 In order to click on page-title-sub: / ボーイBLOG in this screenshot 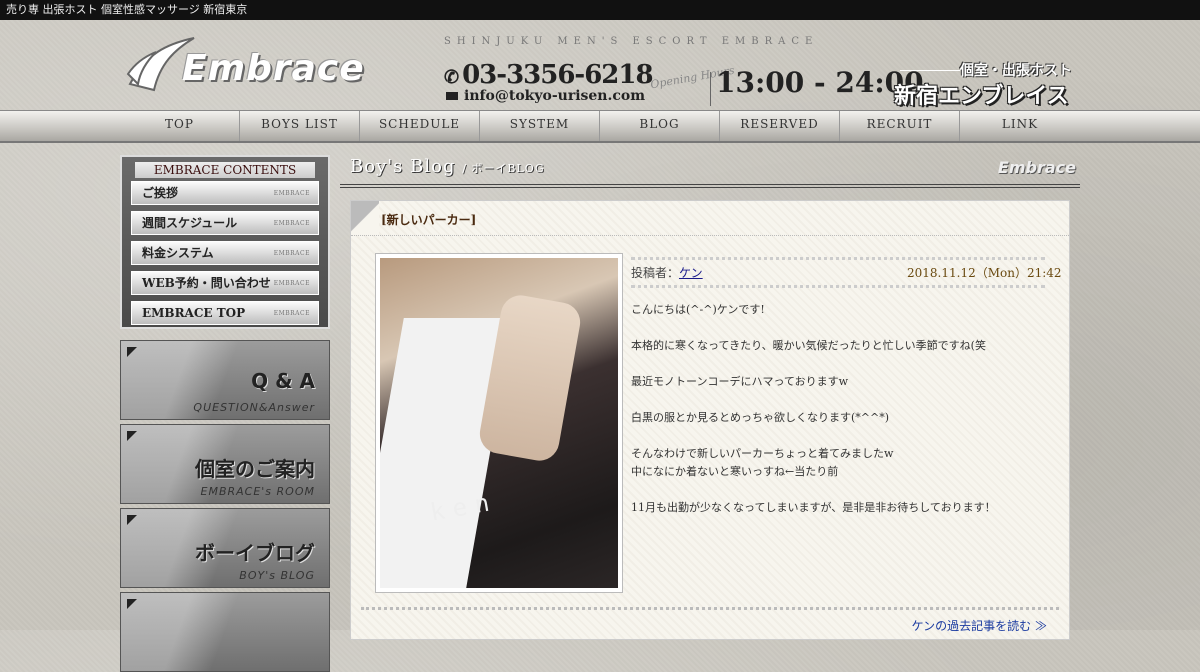, I will do `click(503, 168)`.